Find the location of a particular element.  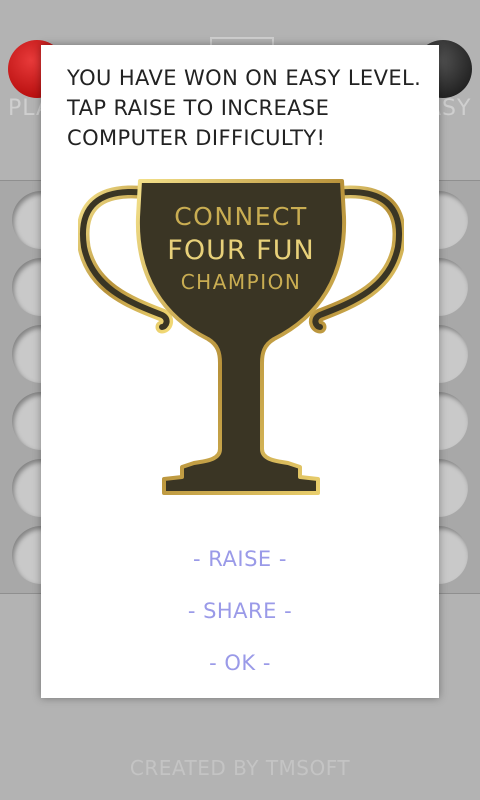

trophy-text-line: CONNECT is located at coordinates (241, 216).